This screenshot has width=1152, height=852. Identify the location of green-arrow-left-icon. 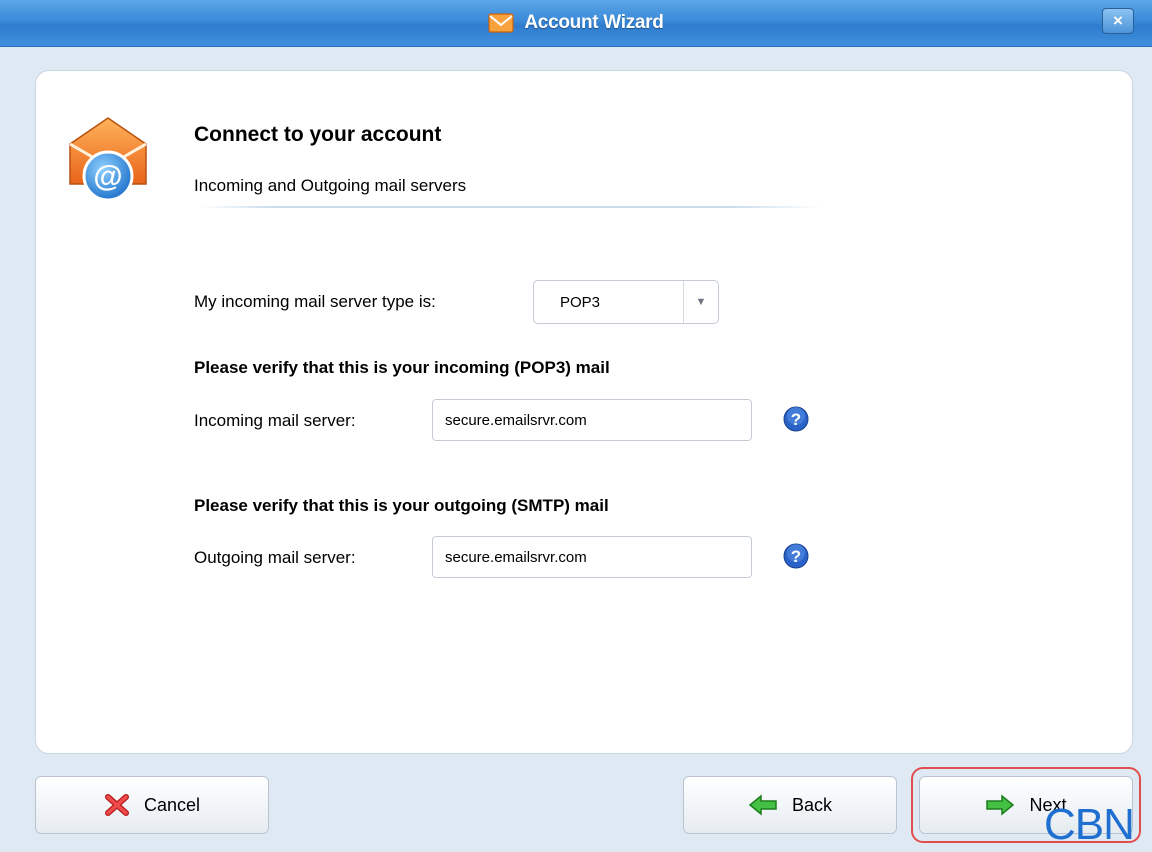
(762, 805).